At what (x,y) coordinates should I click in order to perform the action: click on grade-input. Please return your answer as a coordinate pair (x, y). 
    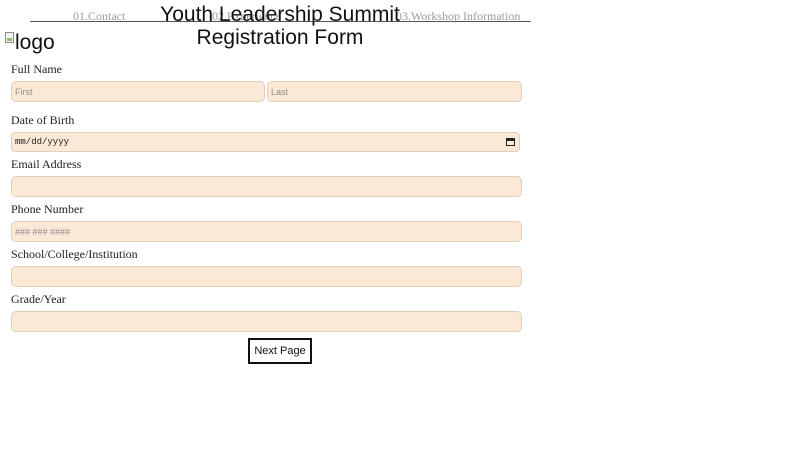
    Looking at the image, I should click on (266, 321).